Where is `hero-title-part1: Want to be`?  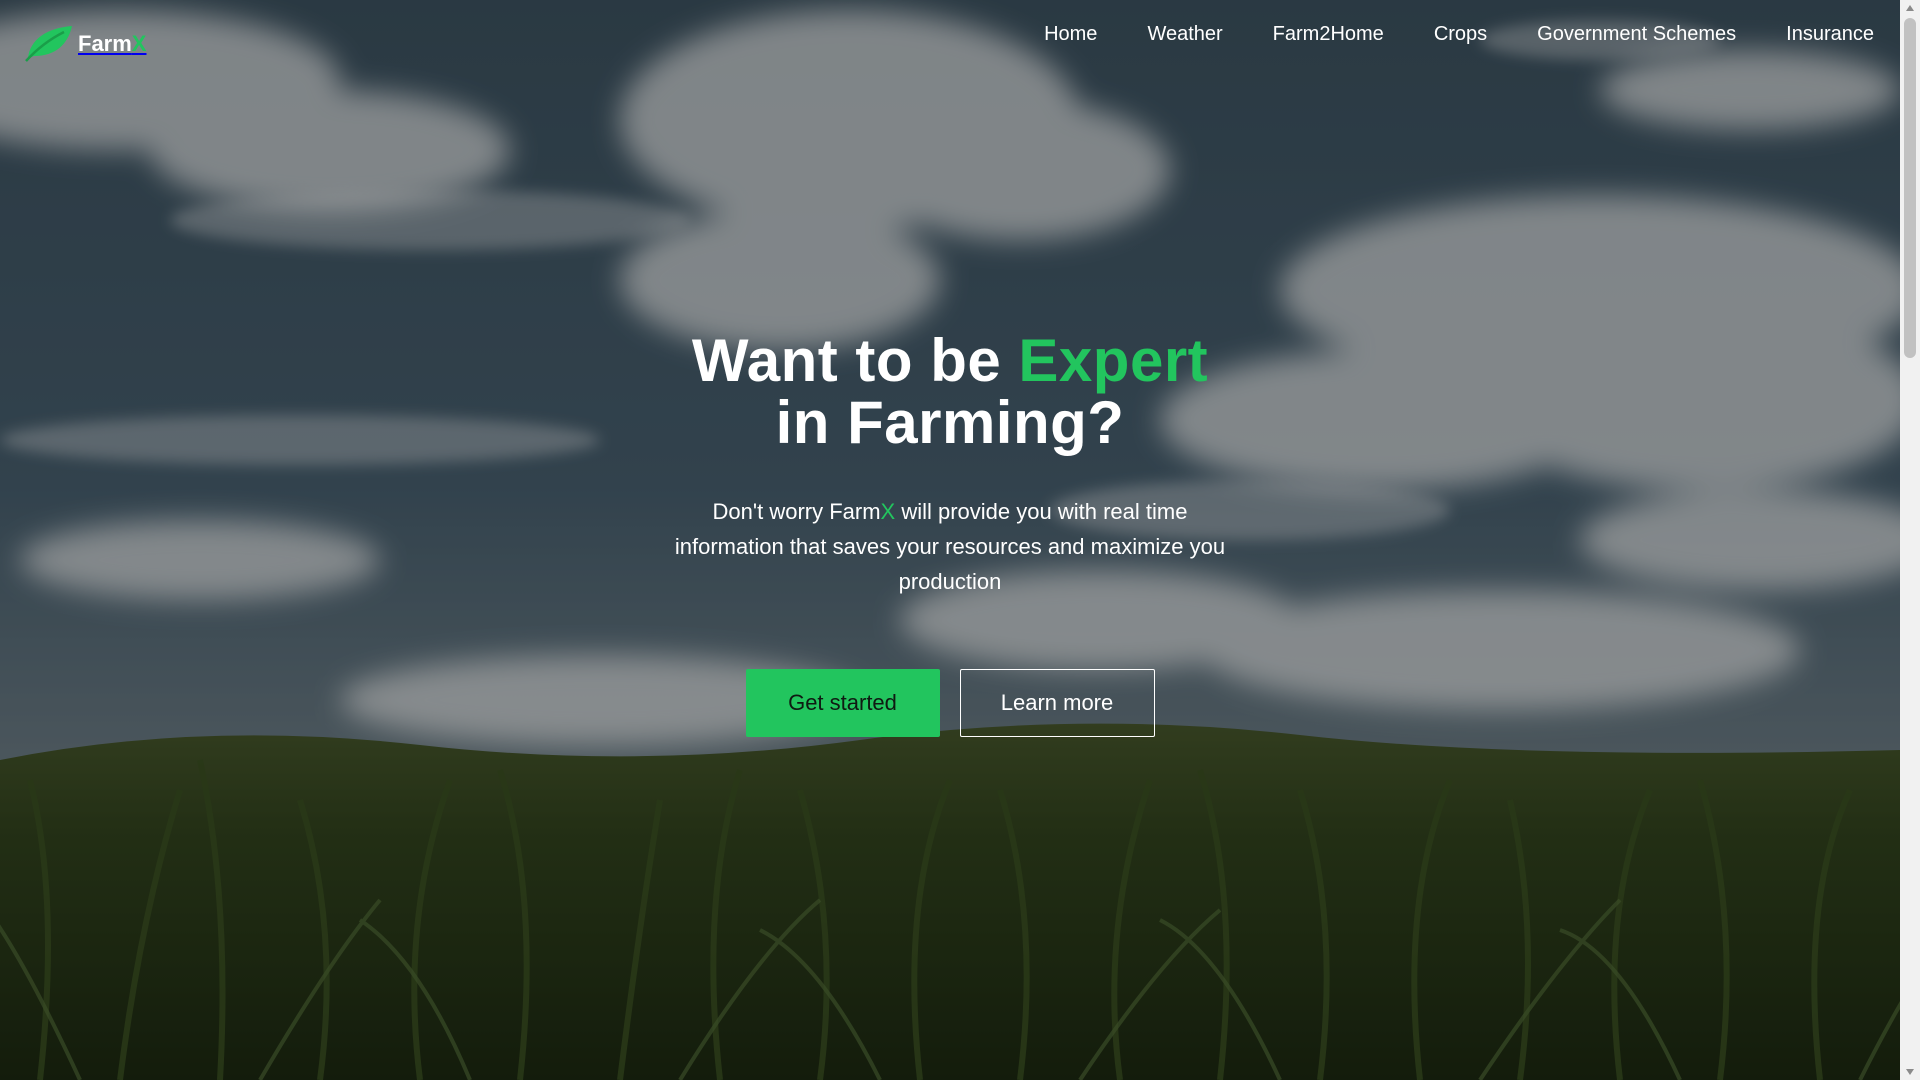
hero-title-part1: Want to be is located at coordinates (855, 360).